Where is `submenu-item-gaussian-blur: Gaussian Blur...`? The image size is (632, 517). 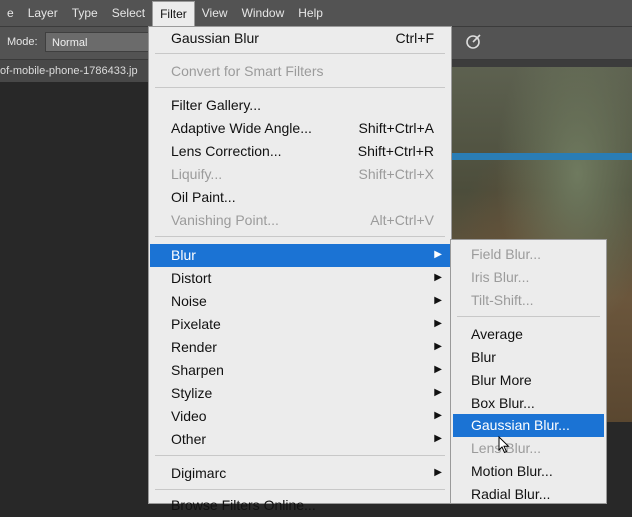
submenu-item-gaussian-blur: Gaussian Blur... is located at coordinates (528, 425).